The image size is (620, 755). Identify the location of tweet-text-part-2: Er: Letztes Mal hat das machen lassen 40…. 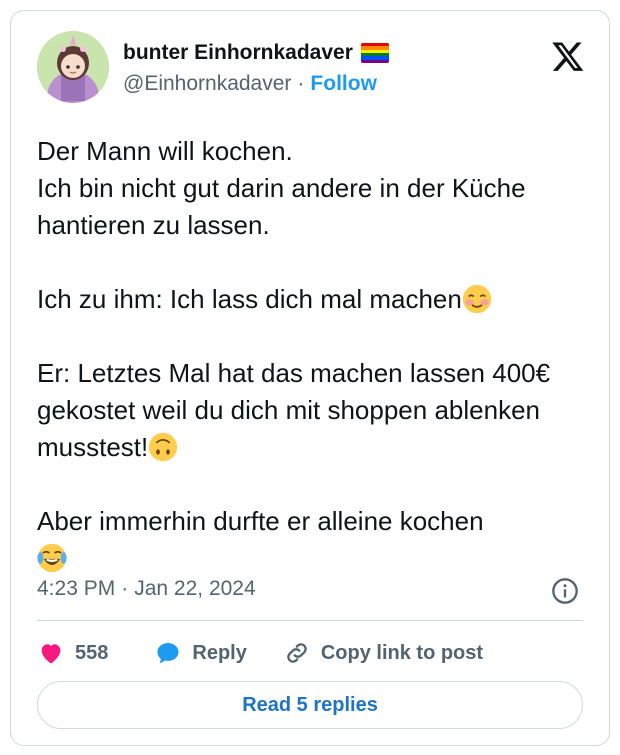
(294, 410).